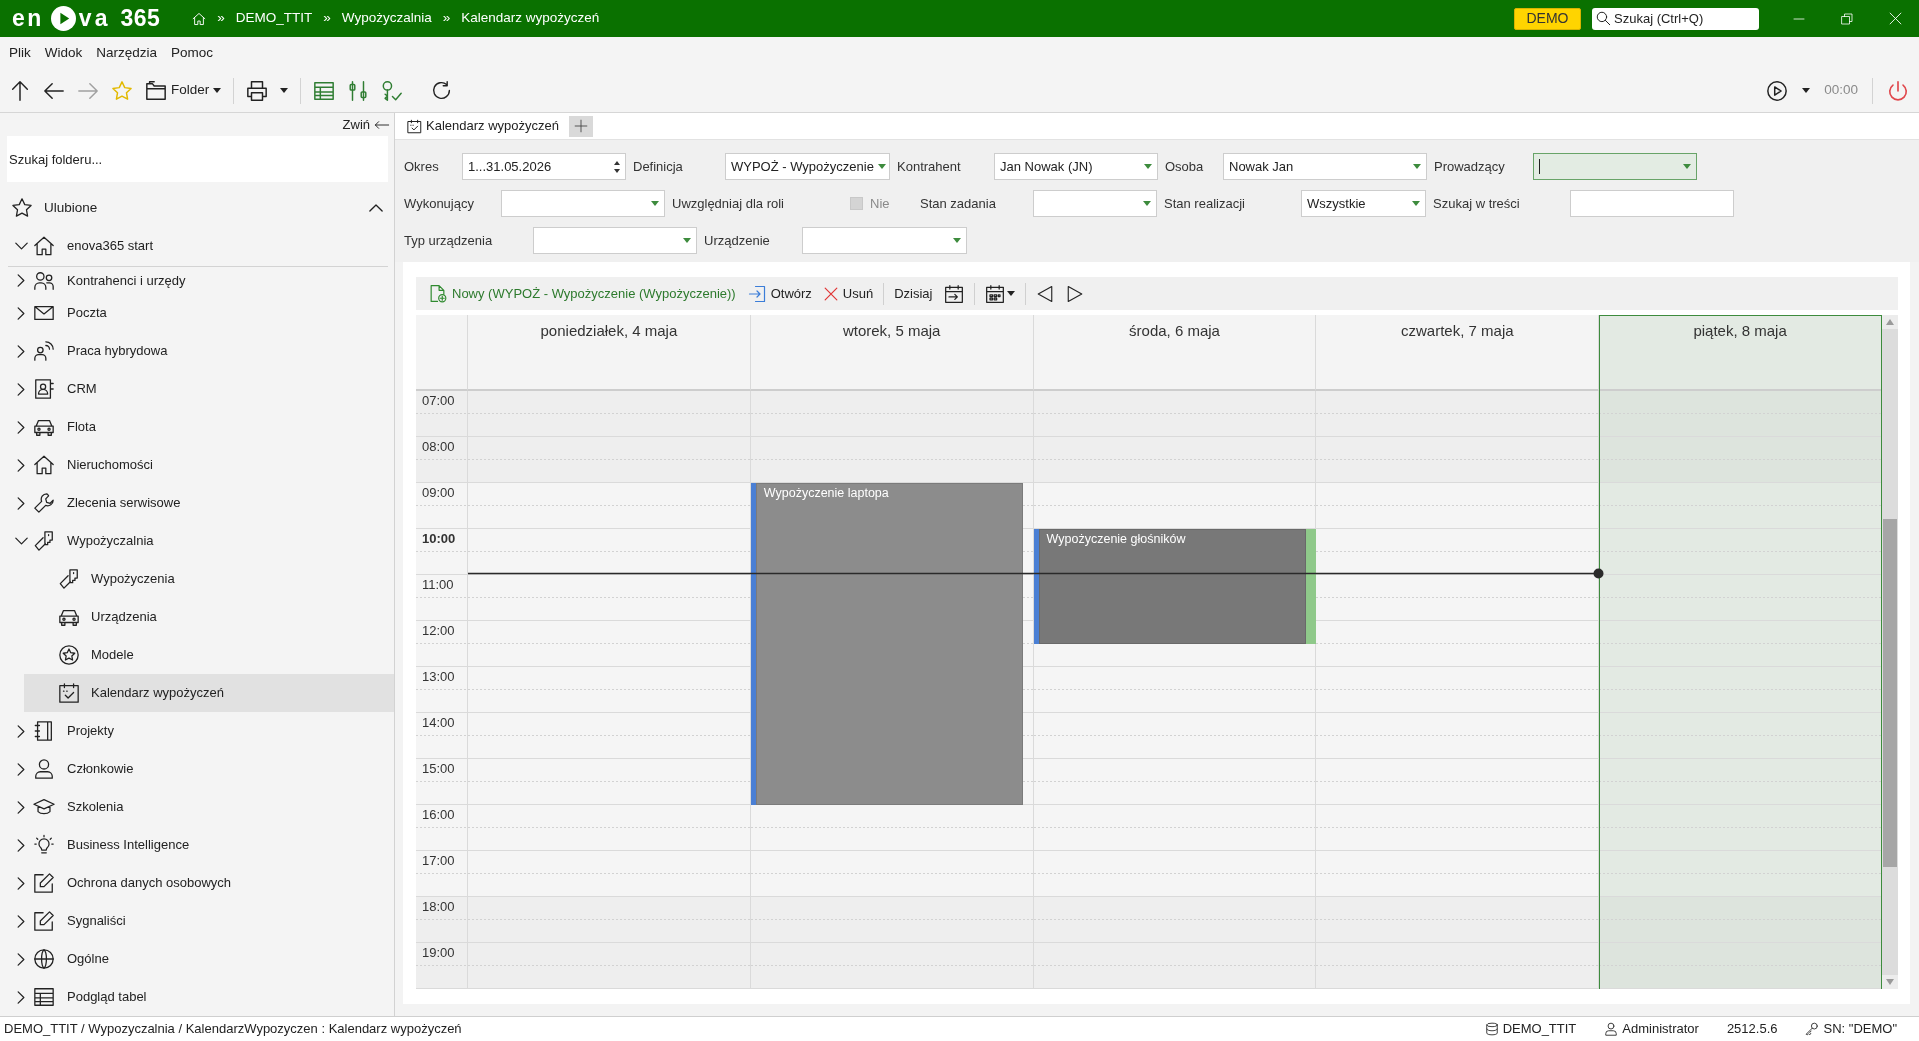  What do you see at coordinates (376, 208) in the screenshot?
I see `chevron-up-icon` at bounding box center [376, 208].